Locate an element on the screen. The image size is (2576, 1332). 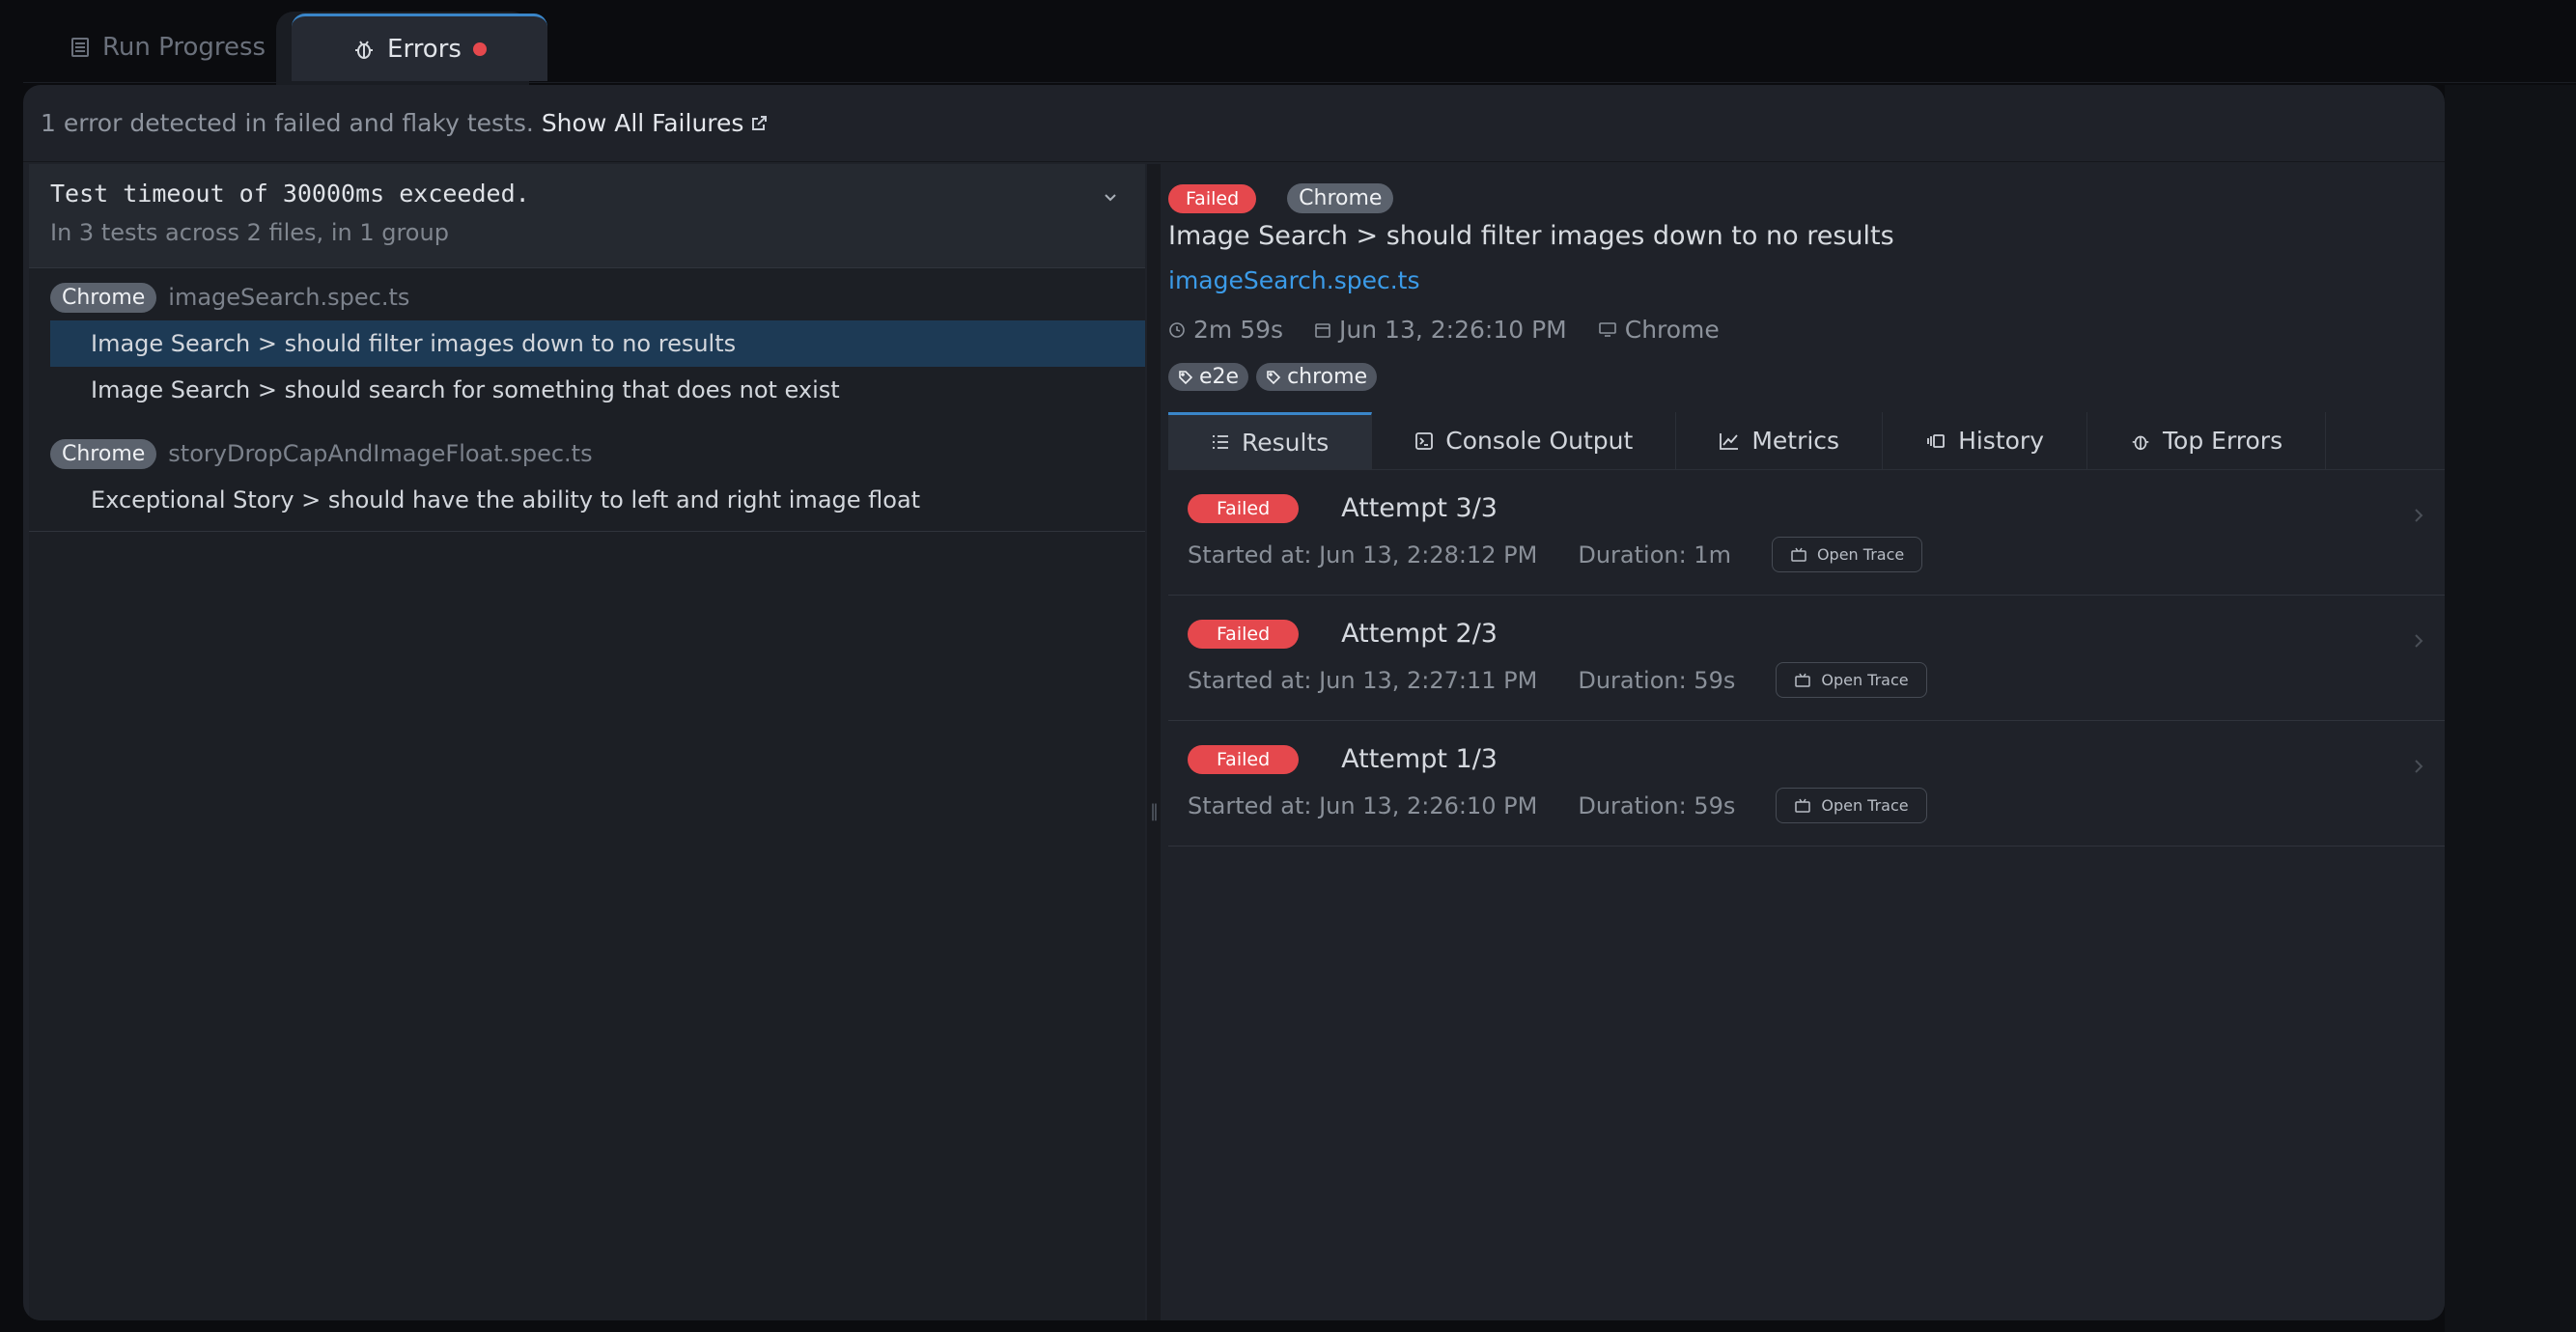
tag-label: e2e is located at coordinates (1220, 377).